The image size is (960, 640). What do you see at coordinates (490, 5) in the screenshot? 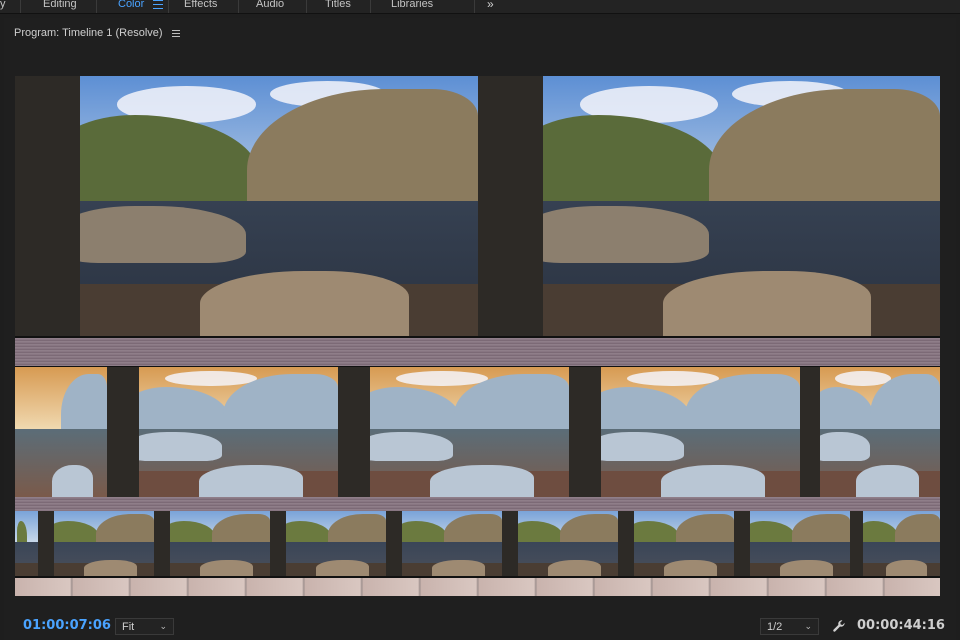
I see `more-workspaces-icon: »` at bounding box center [490, 5].